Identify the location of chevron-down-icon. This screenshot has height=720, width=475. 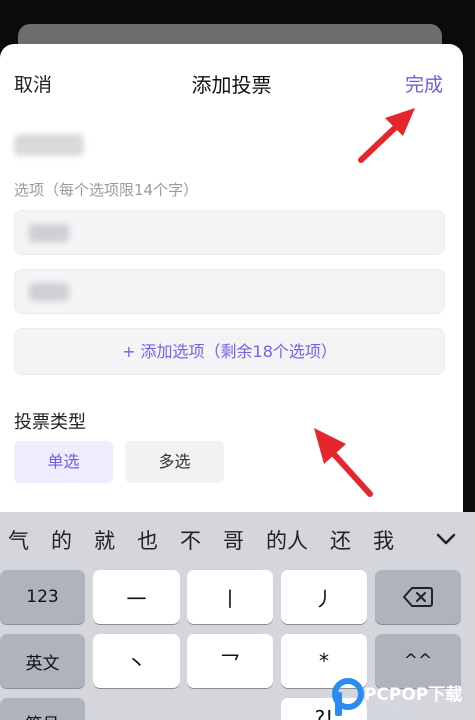
(446, 539).